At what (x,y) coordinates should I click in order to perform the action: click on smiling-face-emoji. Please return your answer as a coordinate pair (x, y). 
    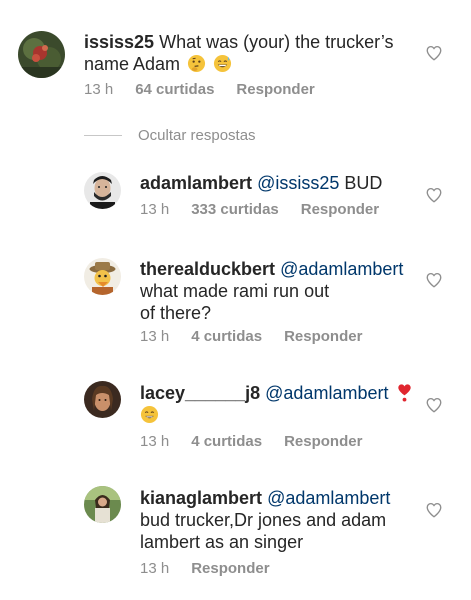
    Looking at the image, I should click on (149, 414).